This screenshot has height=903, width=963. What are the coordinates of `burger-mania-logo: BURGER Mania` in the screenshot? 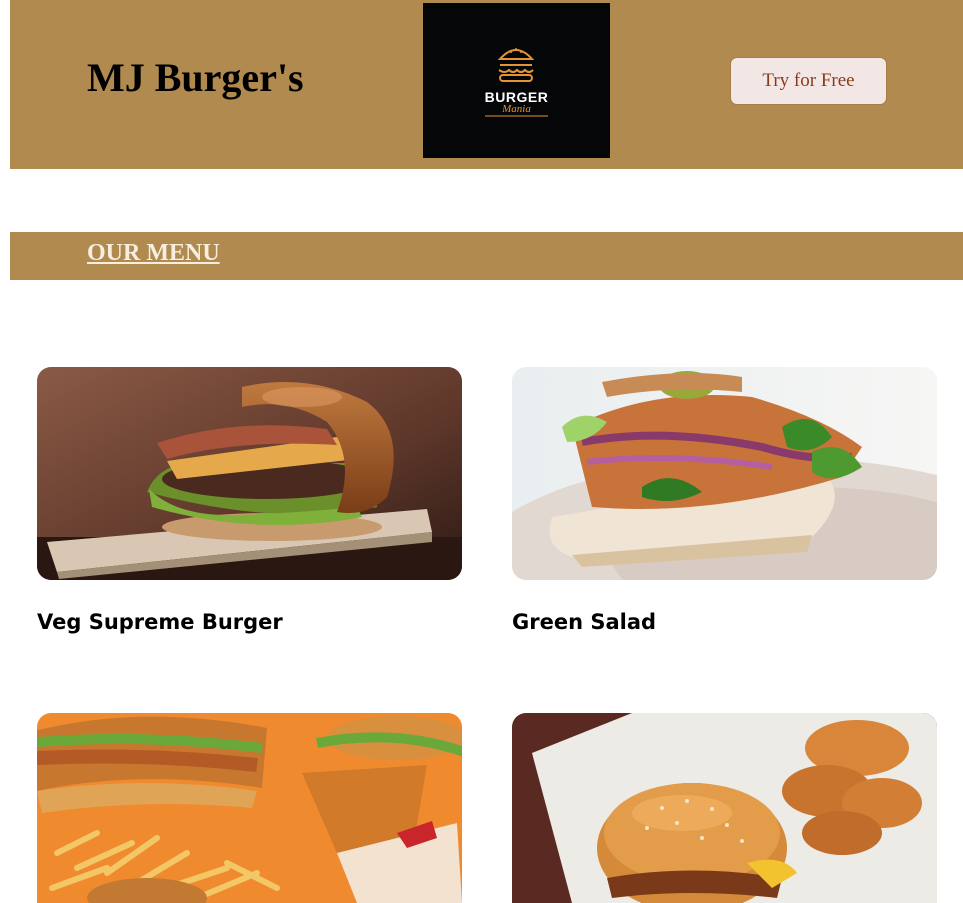 It's located at (516, 80).